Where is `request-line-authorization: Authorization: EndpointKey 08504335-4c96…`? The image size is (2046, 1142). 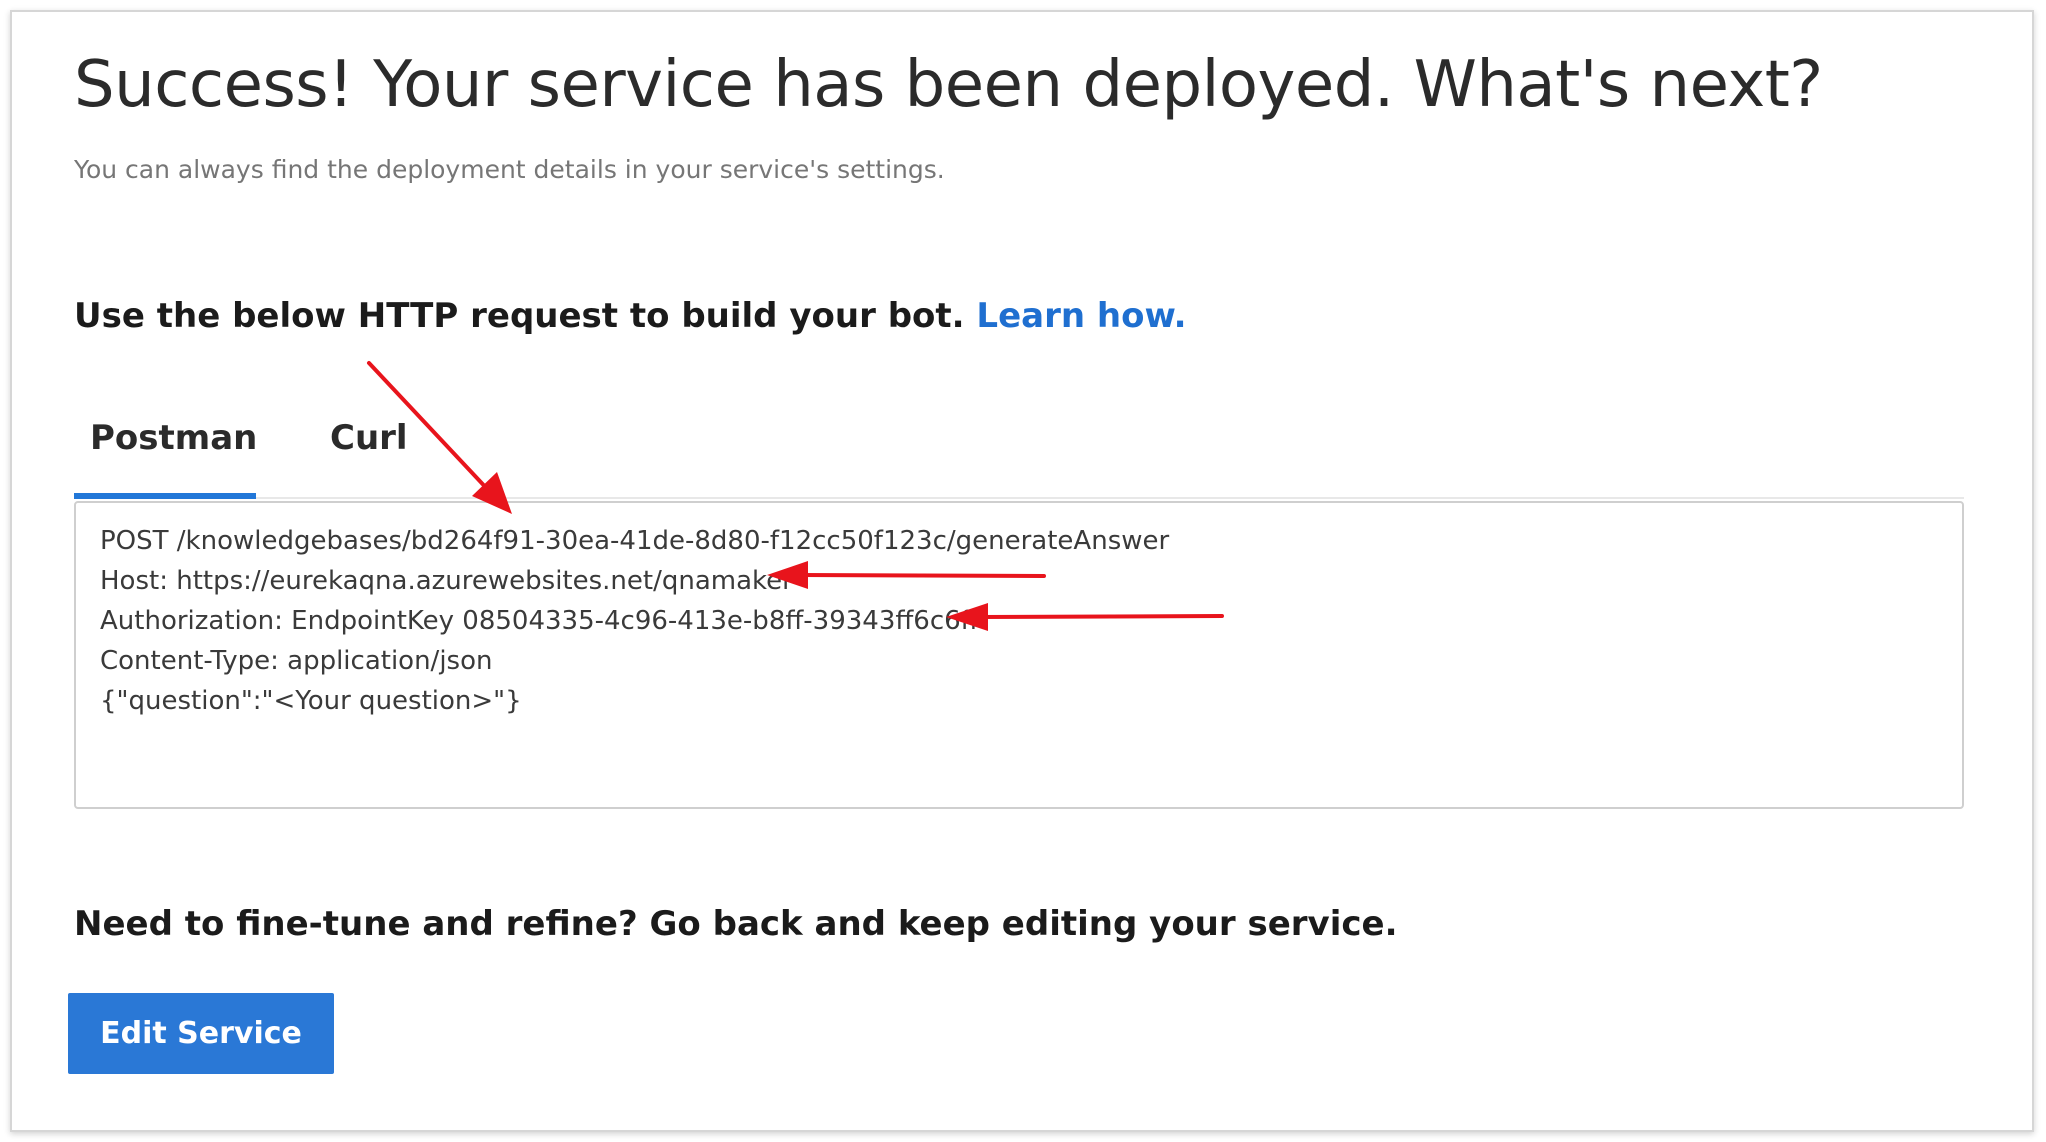
request-line-authorization: Authorization: EndpointKey 08504335-4c96… is located at coordinates (539, 621).